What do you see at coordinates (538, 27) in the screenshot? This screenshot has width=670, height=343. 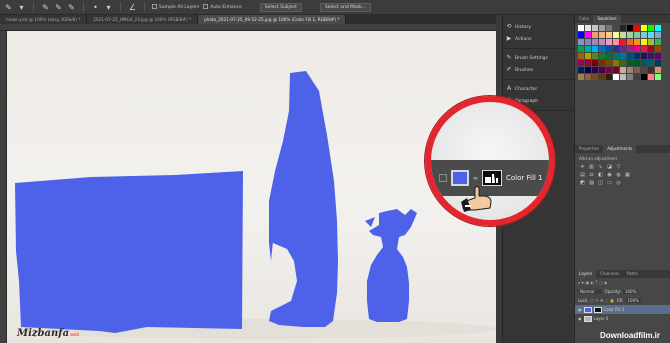 I see `dock-history: ⟲ History` at bounding box center [538, 27].